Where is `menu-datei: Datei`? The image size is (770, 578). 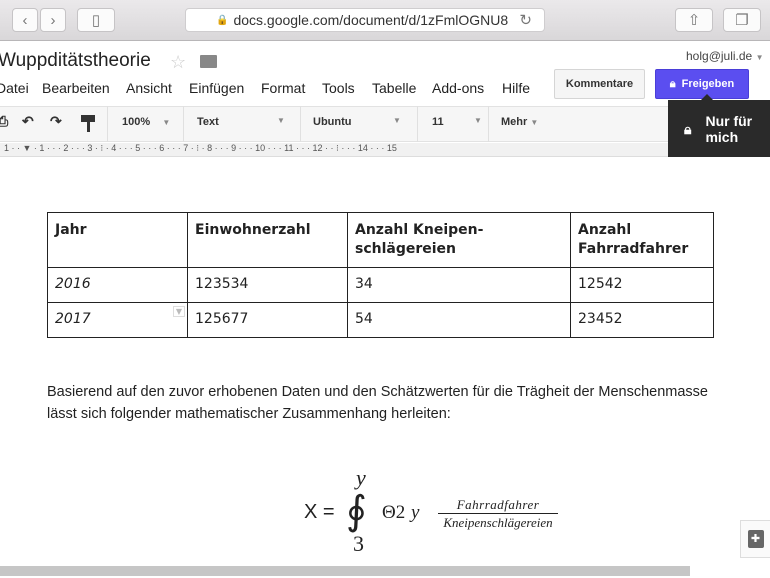 menu-datei: Datei is located at coordinates (14, 88).